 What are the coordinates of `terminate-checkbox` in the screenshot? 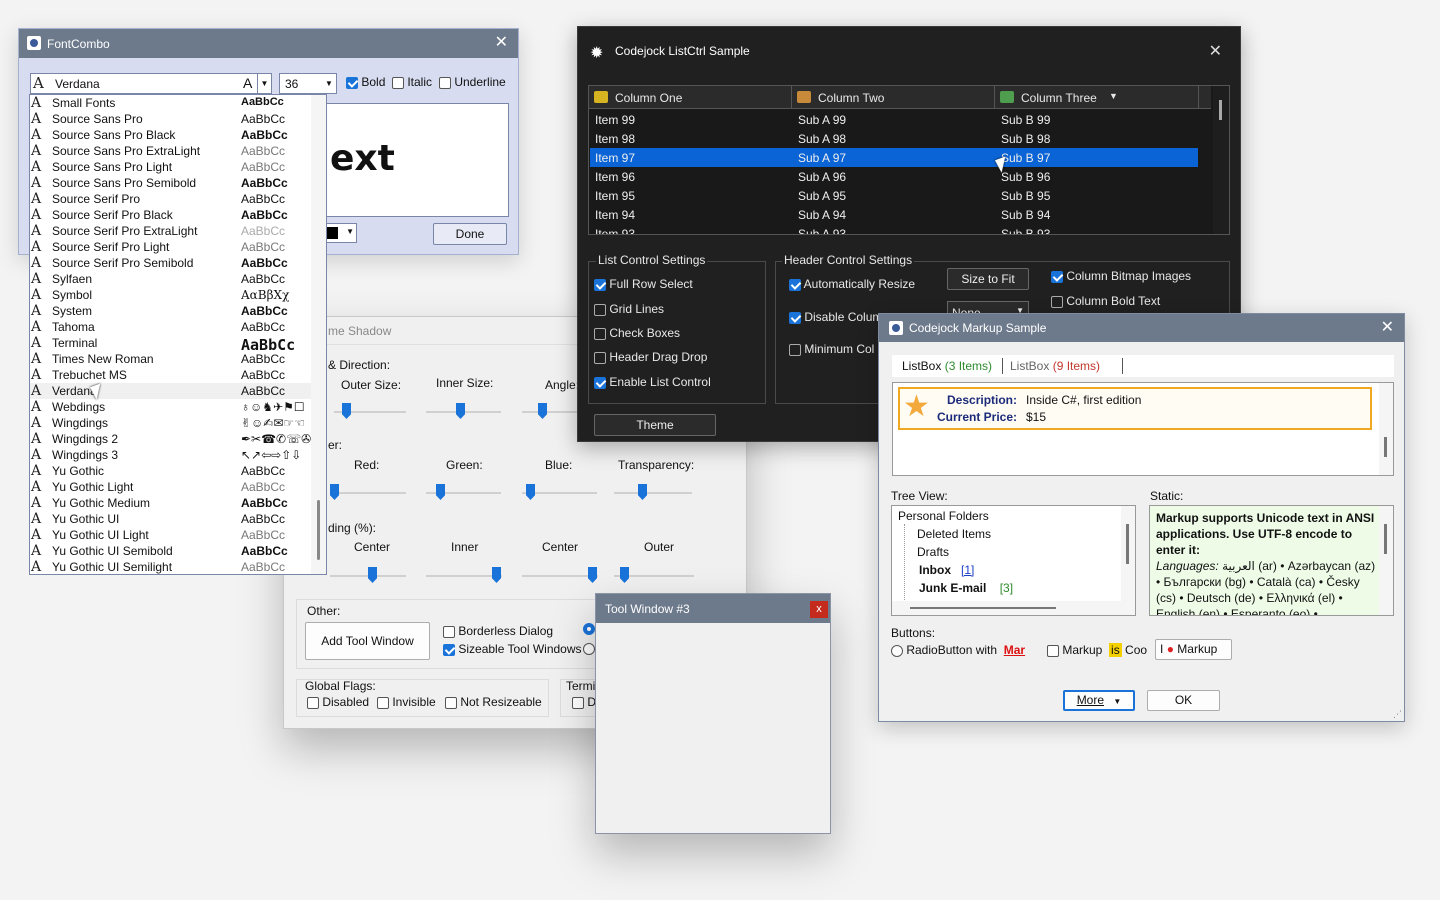 It's located at (578, 702).